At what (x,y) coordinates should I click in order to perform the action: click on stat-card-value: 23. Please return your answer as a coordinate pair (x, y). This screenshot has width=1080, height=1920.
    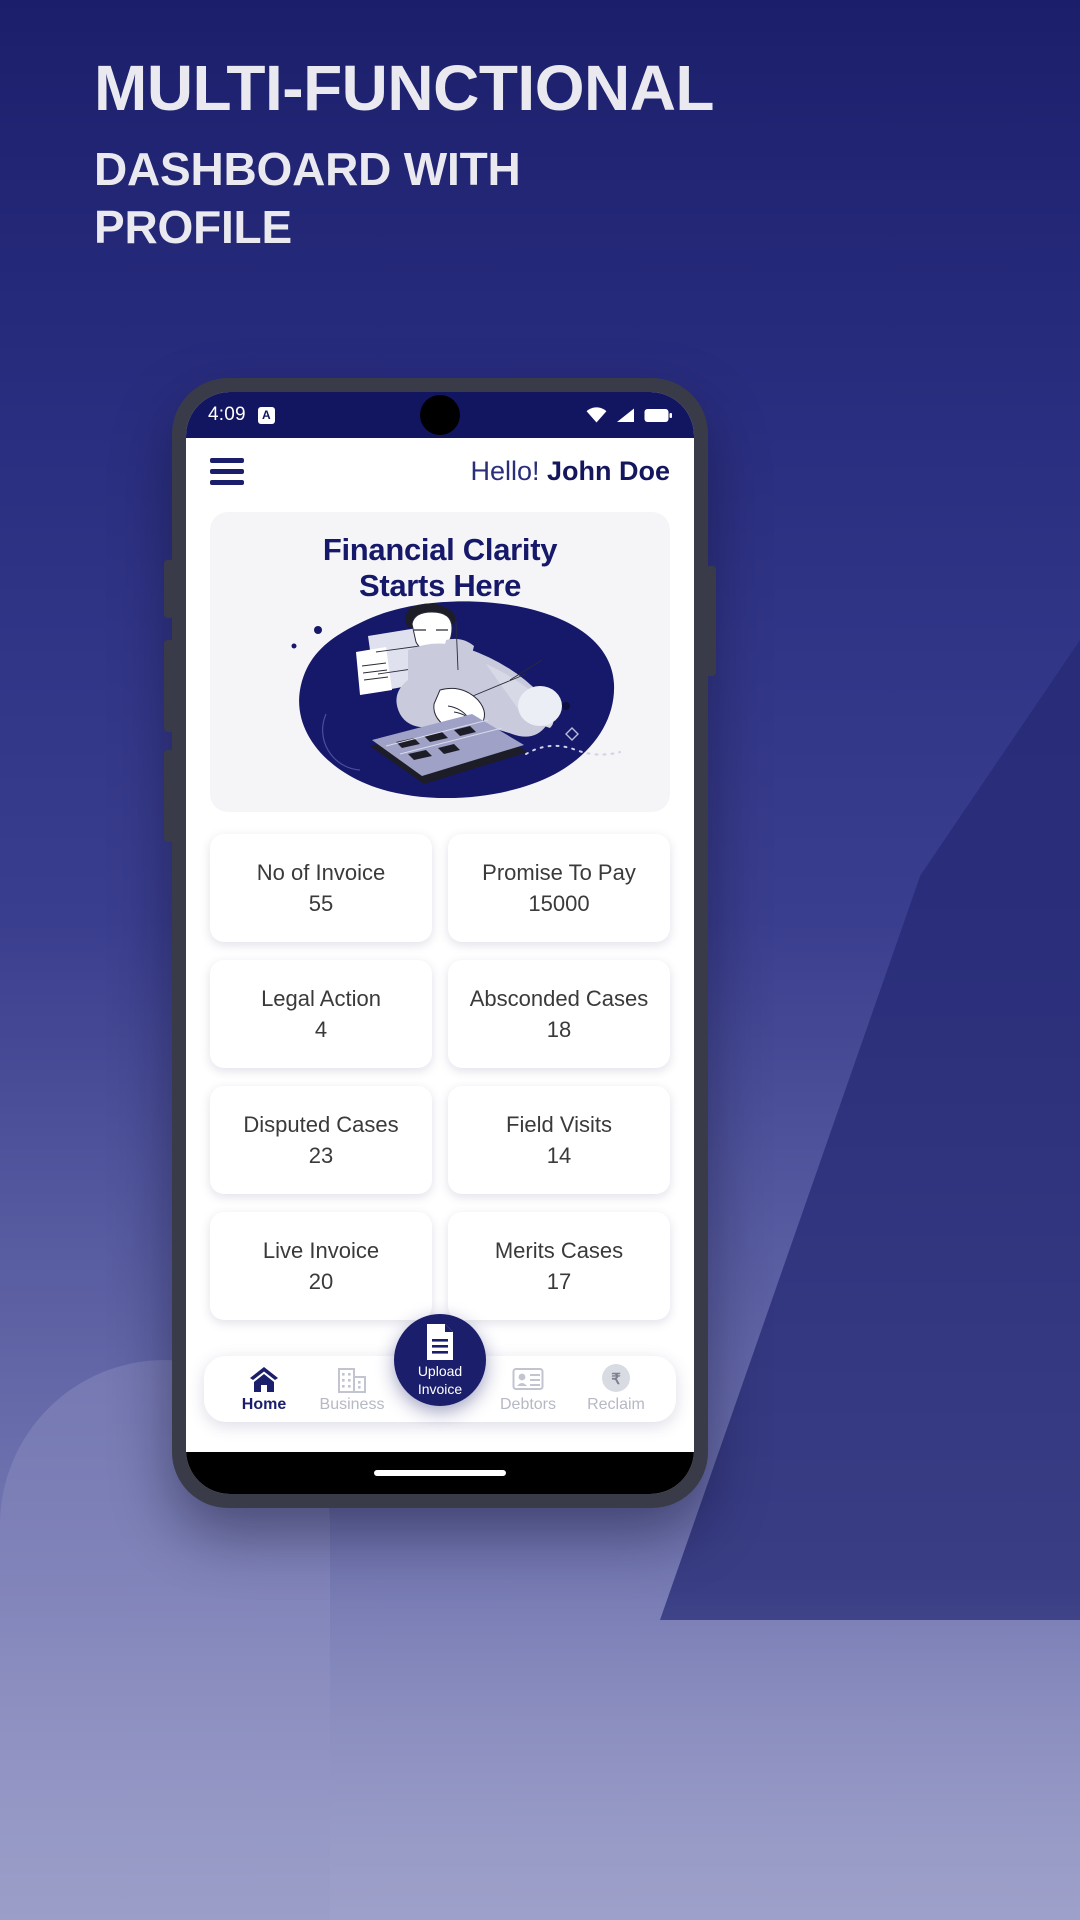
    Looking at the image, I should click on (321, 1155).